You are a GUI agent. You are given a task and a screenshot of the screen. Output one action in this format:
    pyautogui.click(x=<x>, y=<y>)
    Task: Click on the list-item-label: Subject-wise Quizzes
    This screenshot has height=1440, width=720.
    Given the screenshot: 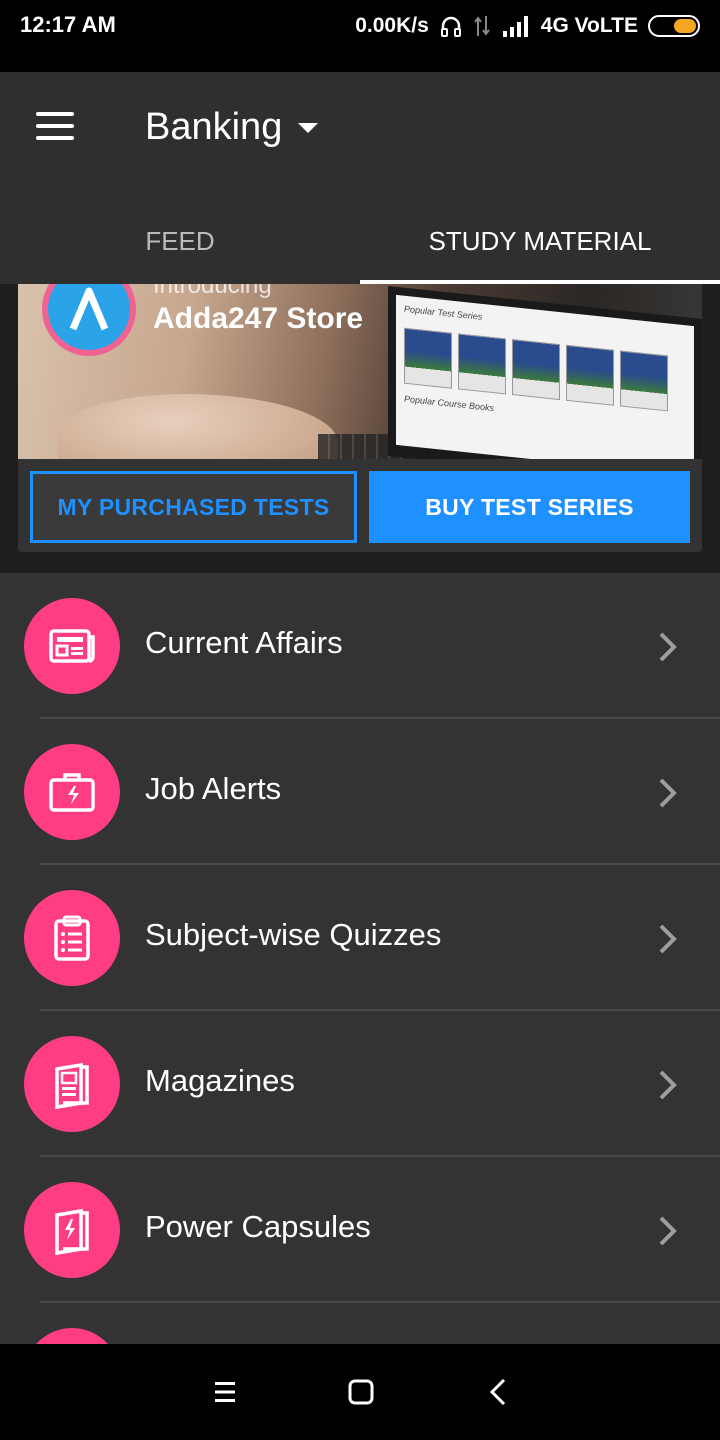 What is the action you would take?
    pyautogui.click(x=293, y=934)
    